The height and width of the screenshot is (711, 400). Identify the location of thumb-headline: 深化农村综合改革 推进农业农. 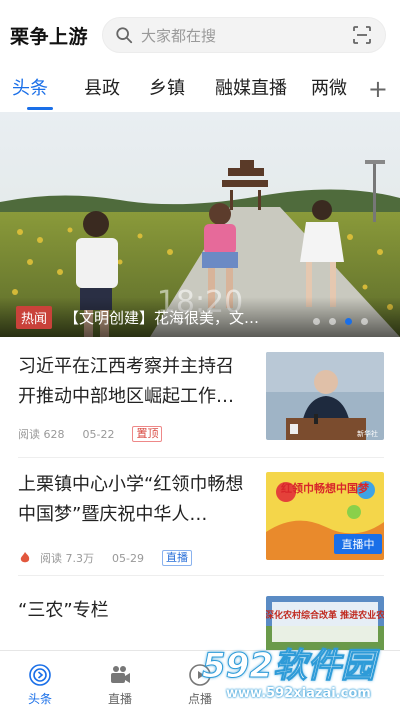
(325, 615).